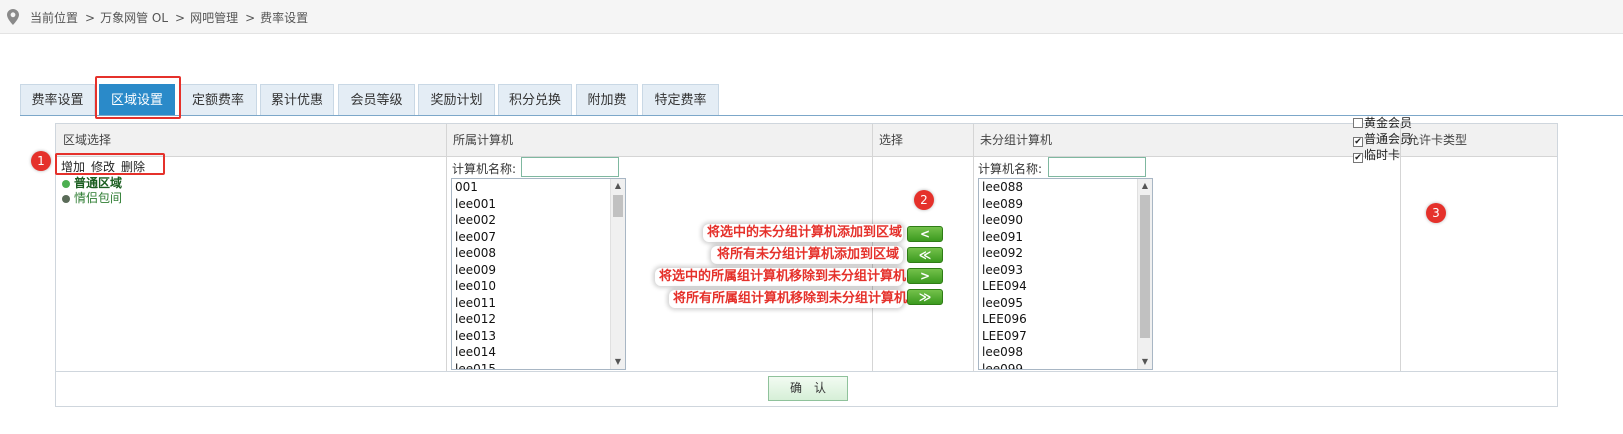 The height and width of the screenshot is (434, 1623). Describe the element at coordinates (532, 187) in the screenshot. I see `computer-item: 001` at that location.